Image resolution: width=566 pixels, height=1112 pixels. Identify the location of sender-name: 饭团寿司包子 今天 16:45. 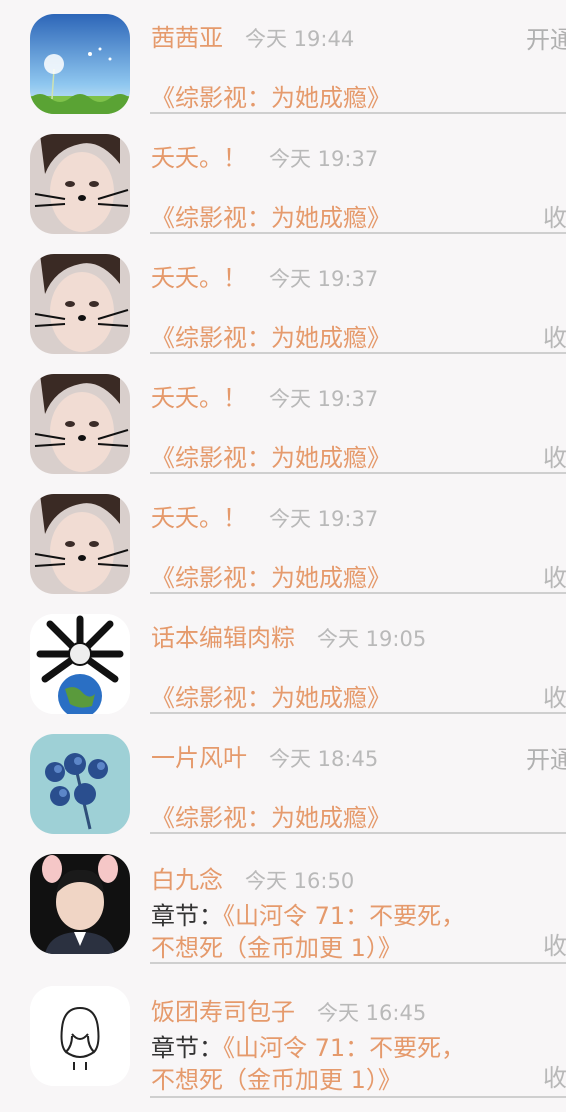
(288, 1009).